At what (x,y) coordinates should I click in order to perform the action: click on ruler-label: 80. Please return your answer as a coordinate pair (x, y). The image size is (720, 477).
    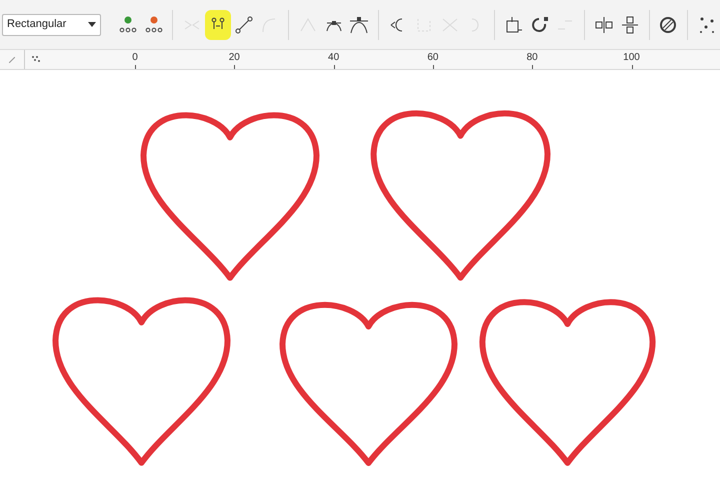
    Looking at the image, I should click on (532, 58).